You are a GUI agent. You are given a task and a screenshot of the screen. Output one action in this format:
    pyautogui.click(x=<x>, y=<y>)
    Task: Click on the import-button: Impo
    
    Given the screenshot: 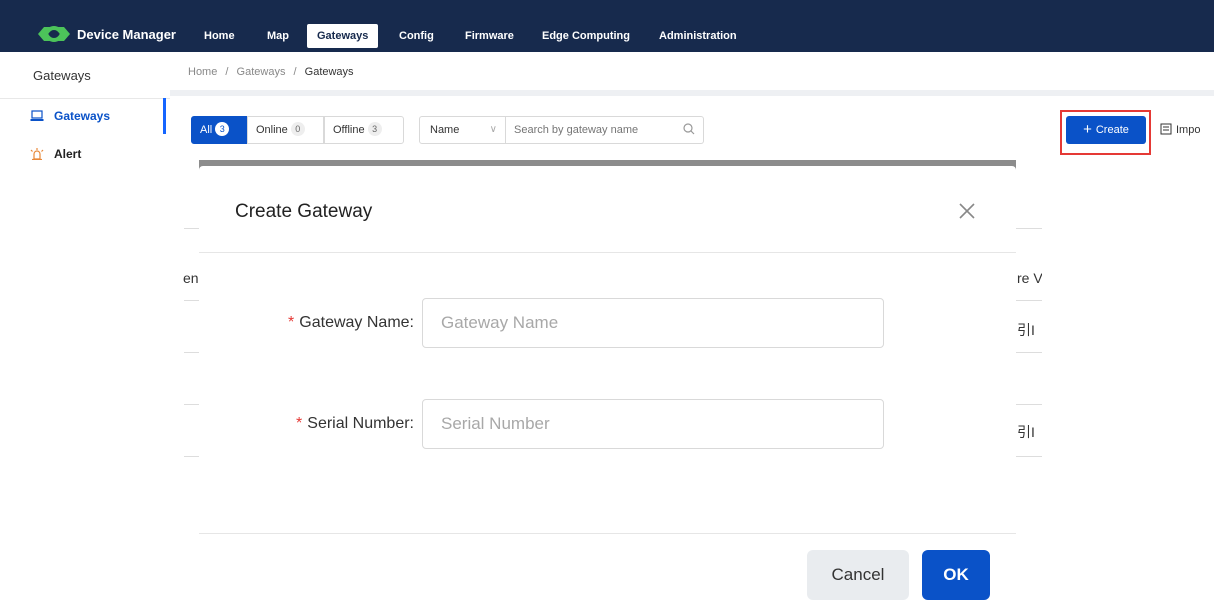 What is the action you would take?
    pyautogui.click(x=1187, y=130)
    